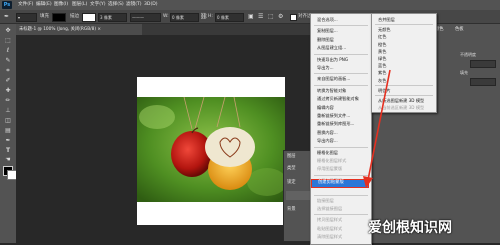  What do you see at coordinates (166, 16) in the screenshot?
I see `width-label: W:` at bounding box center [166, 16].